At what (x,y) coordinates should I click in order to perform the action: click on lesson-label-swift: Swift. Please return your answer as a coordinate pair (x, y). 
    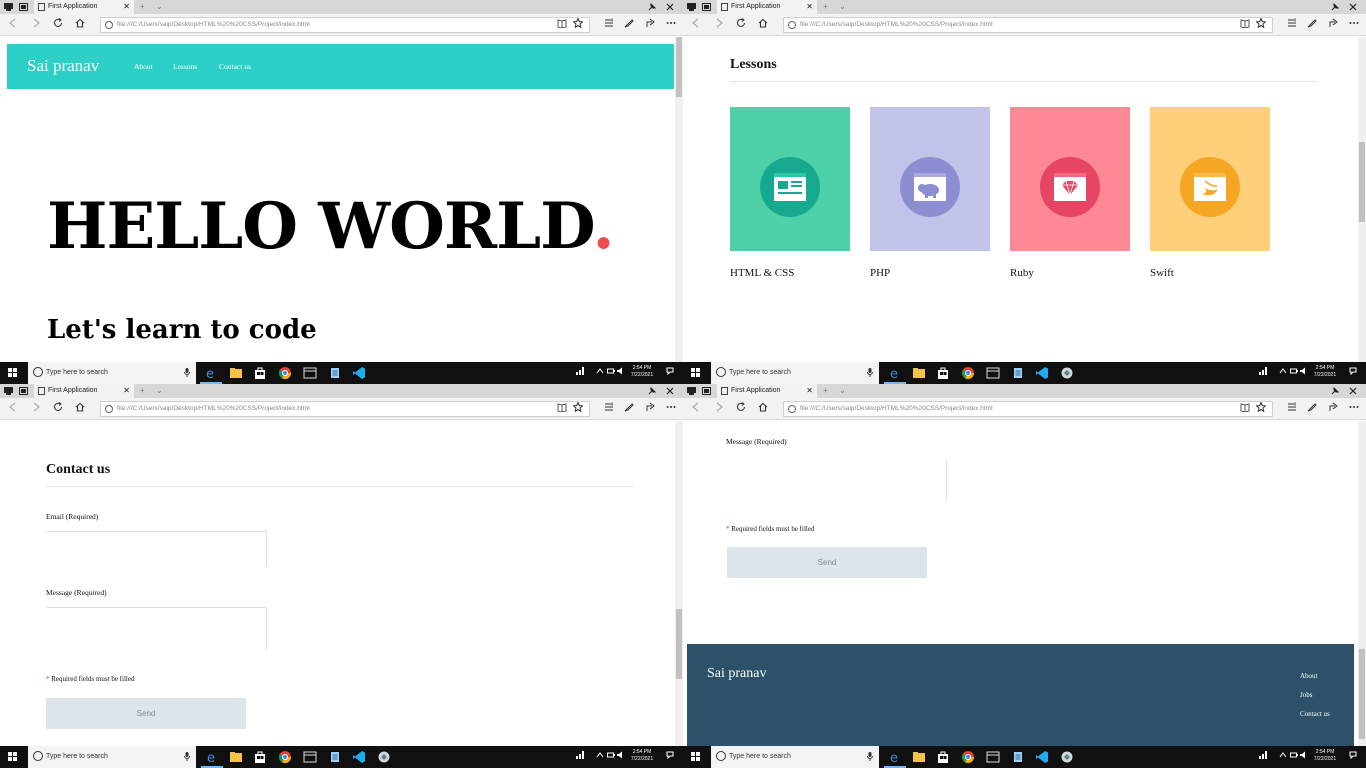
    Looking at the image, I should click on (1162, 273).